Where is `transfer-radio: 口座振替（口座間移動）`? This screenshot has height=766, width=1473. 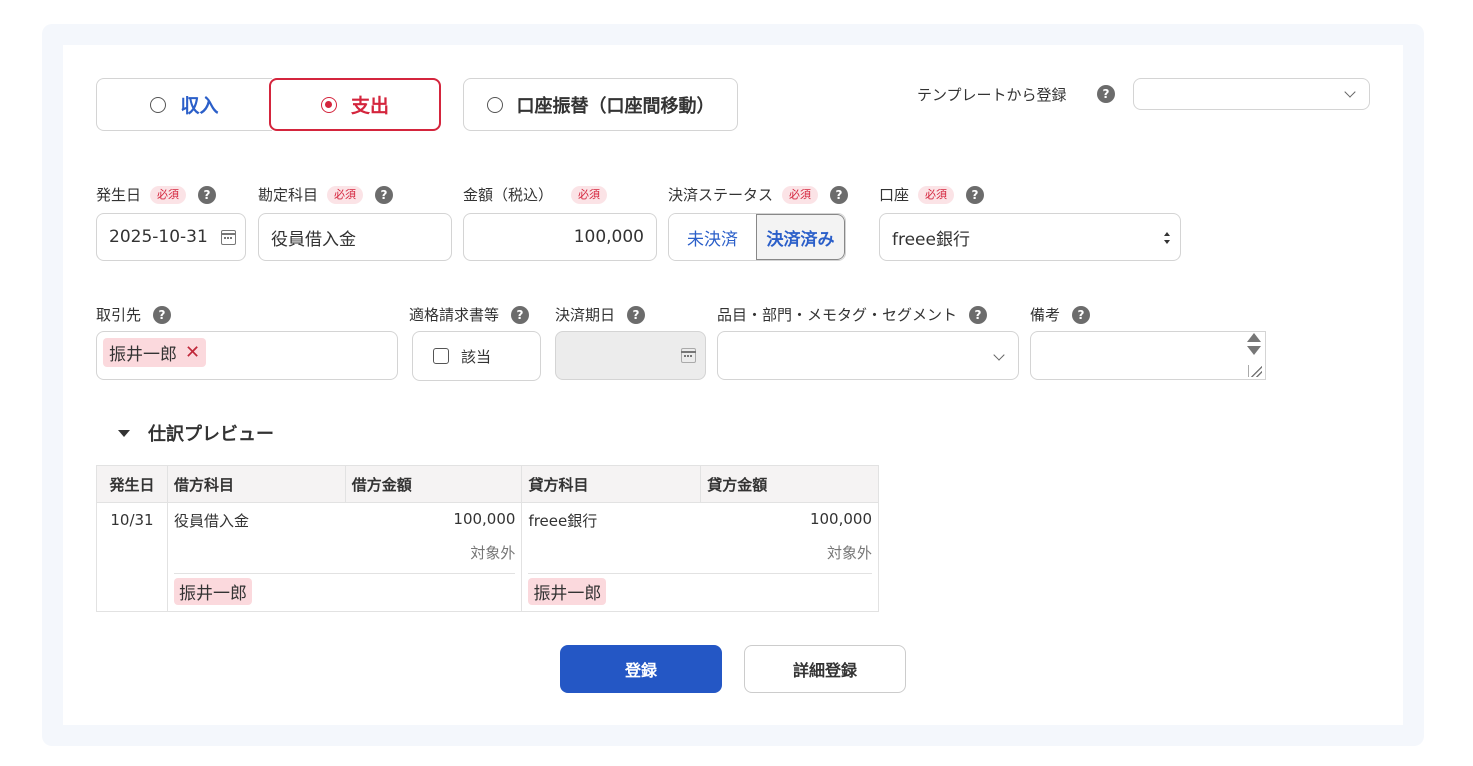
transfer-radio: 口座振替（口座間移動） is located at coordinates (600, 104).